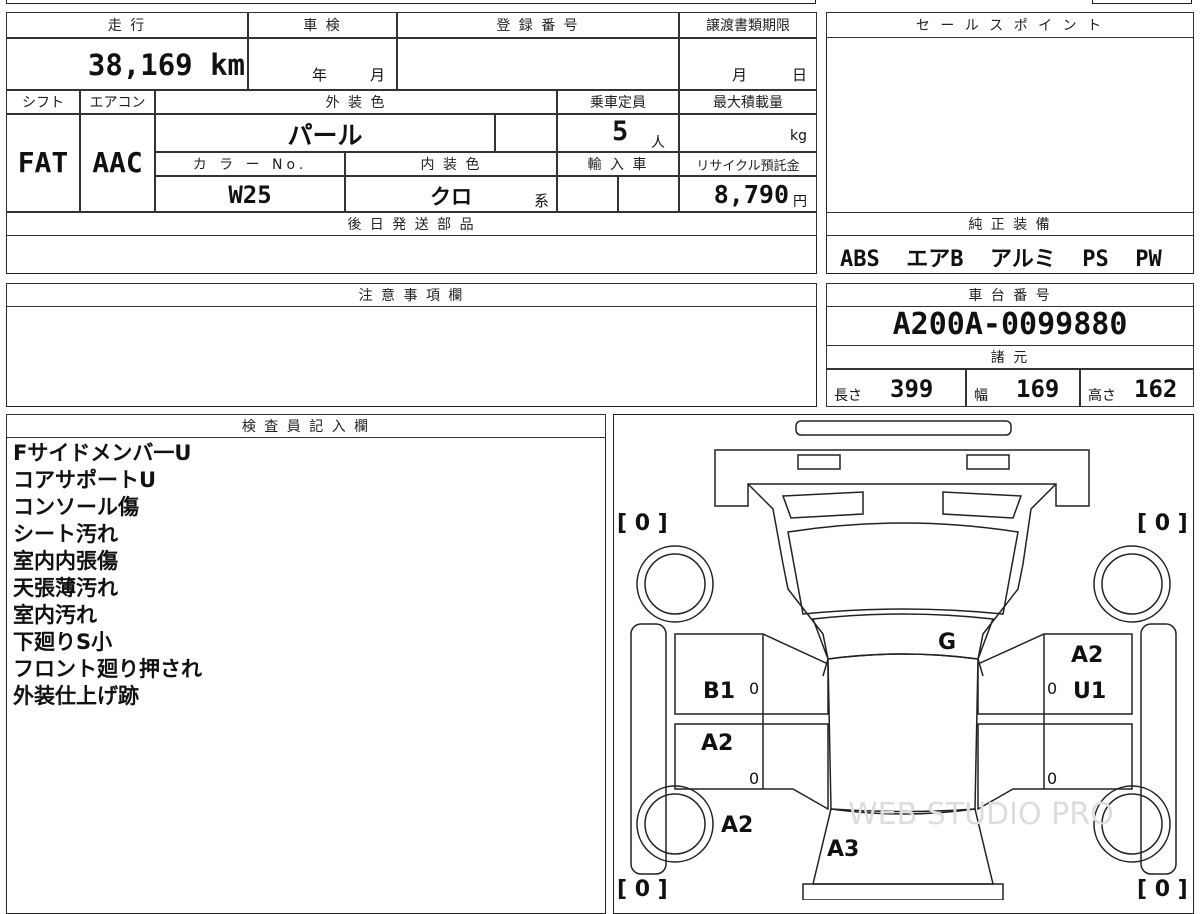 The height and width of the screenshot is (914, 1200). I want to click on inspector-note: コアサポートU, so click(85, 480).